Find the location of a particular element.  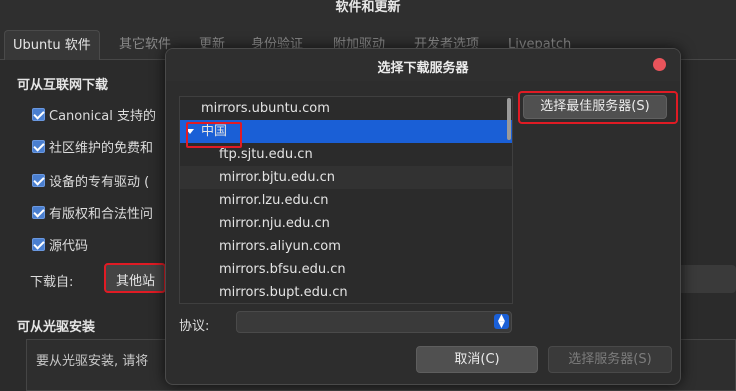

server-label: mirrors.bfsu.edu.cn is located at coordinates (282, 269).